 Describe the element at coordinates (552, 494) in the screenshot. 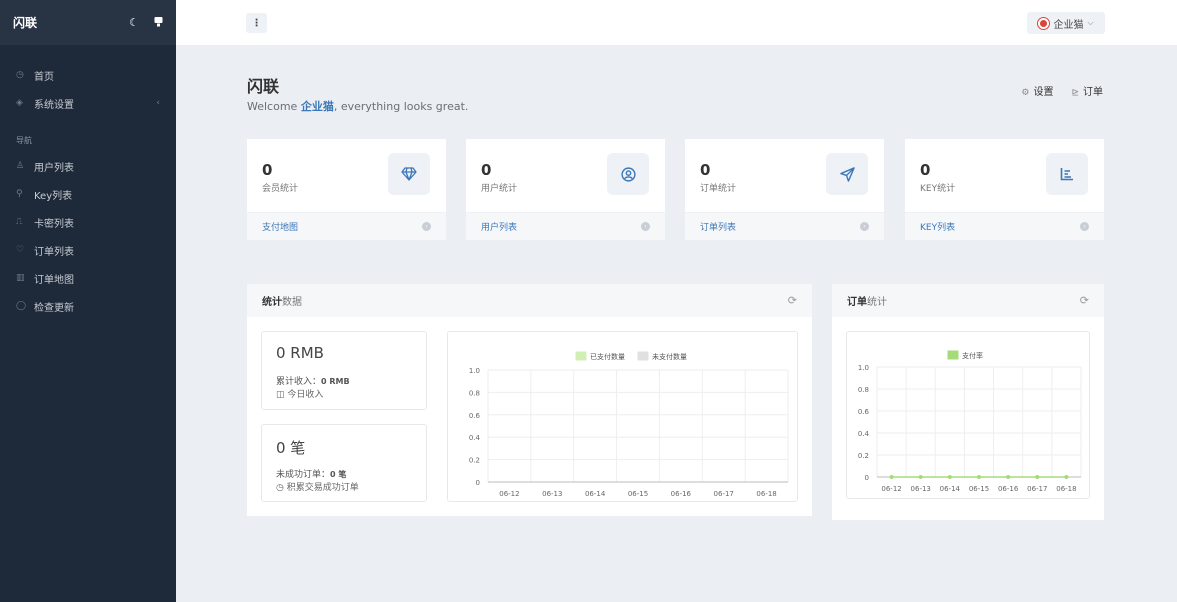

I see `x-tick-label: 06-13` at that location.